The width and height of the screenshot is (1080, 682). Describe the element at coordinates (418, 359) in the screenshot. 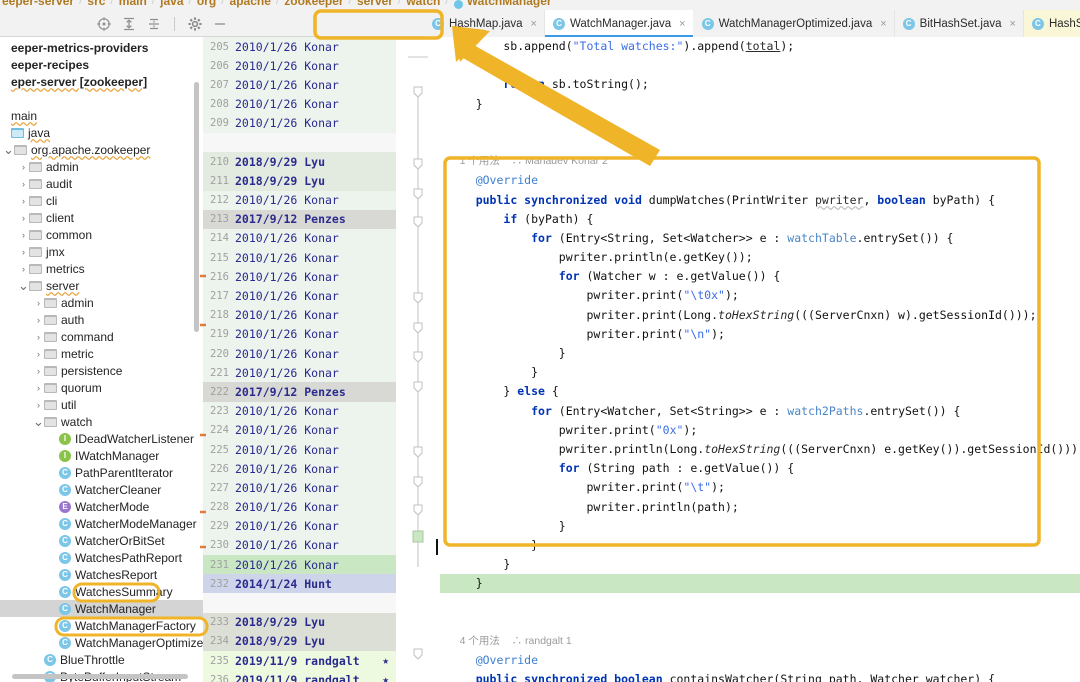

I see `editor-gutter` at that location.